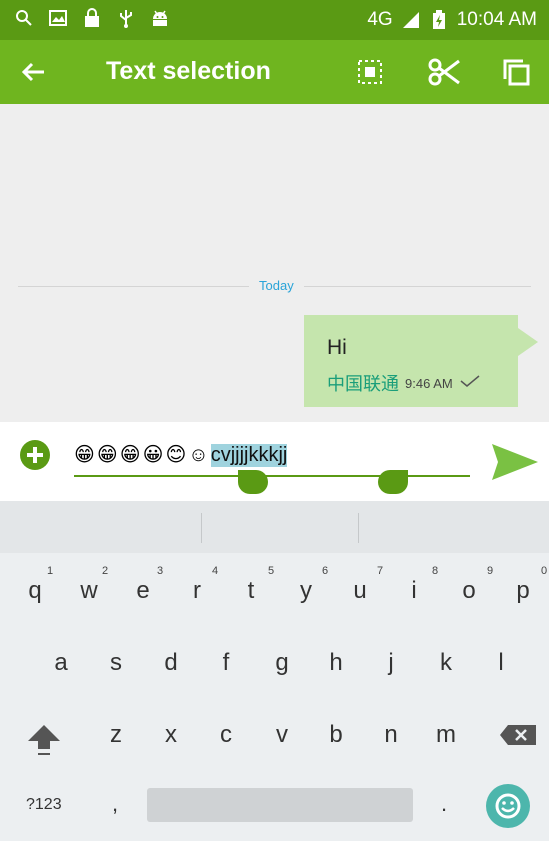 The image size is (549, 841). What do you see at coordinates (176, 455) in the screenshot?
I see `emoji: 😊` at bounding box center [176, 455].